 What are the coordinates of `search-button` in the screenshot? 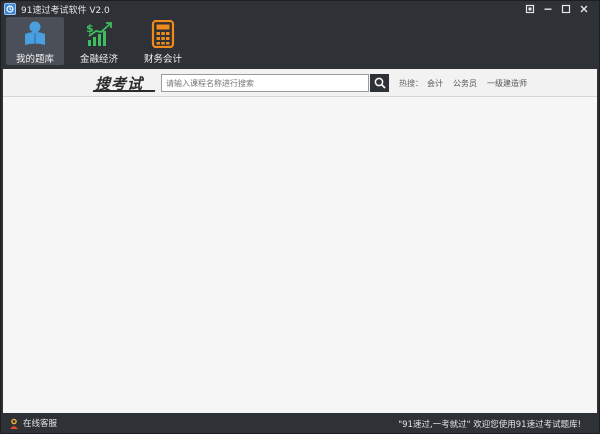 It's located at (379, 83).